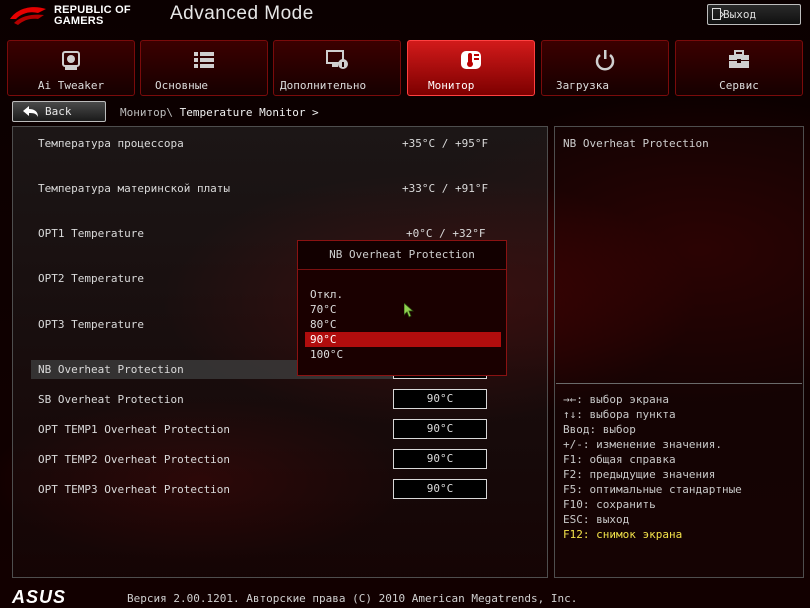 This screenshot has width=810, height=608. I want to click on back-button: Back, so click(59, 111).